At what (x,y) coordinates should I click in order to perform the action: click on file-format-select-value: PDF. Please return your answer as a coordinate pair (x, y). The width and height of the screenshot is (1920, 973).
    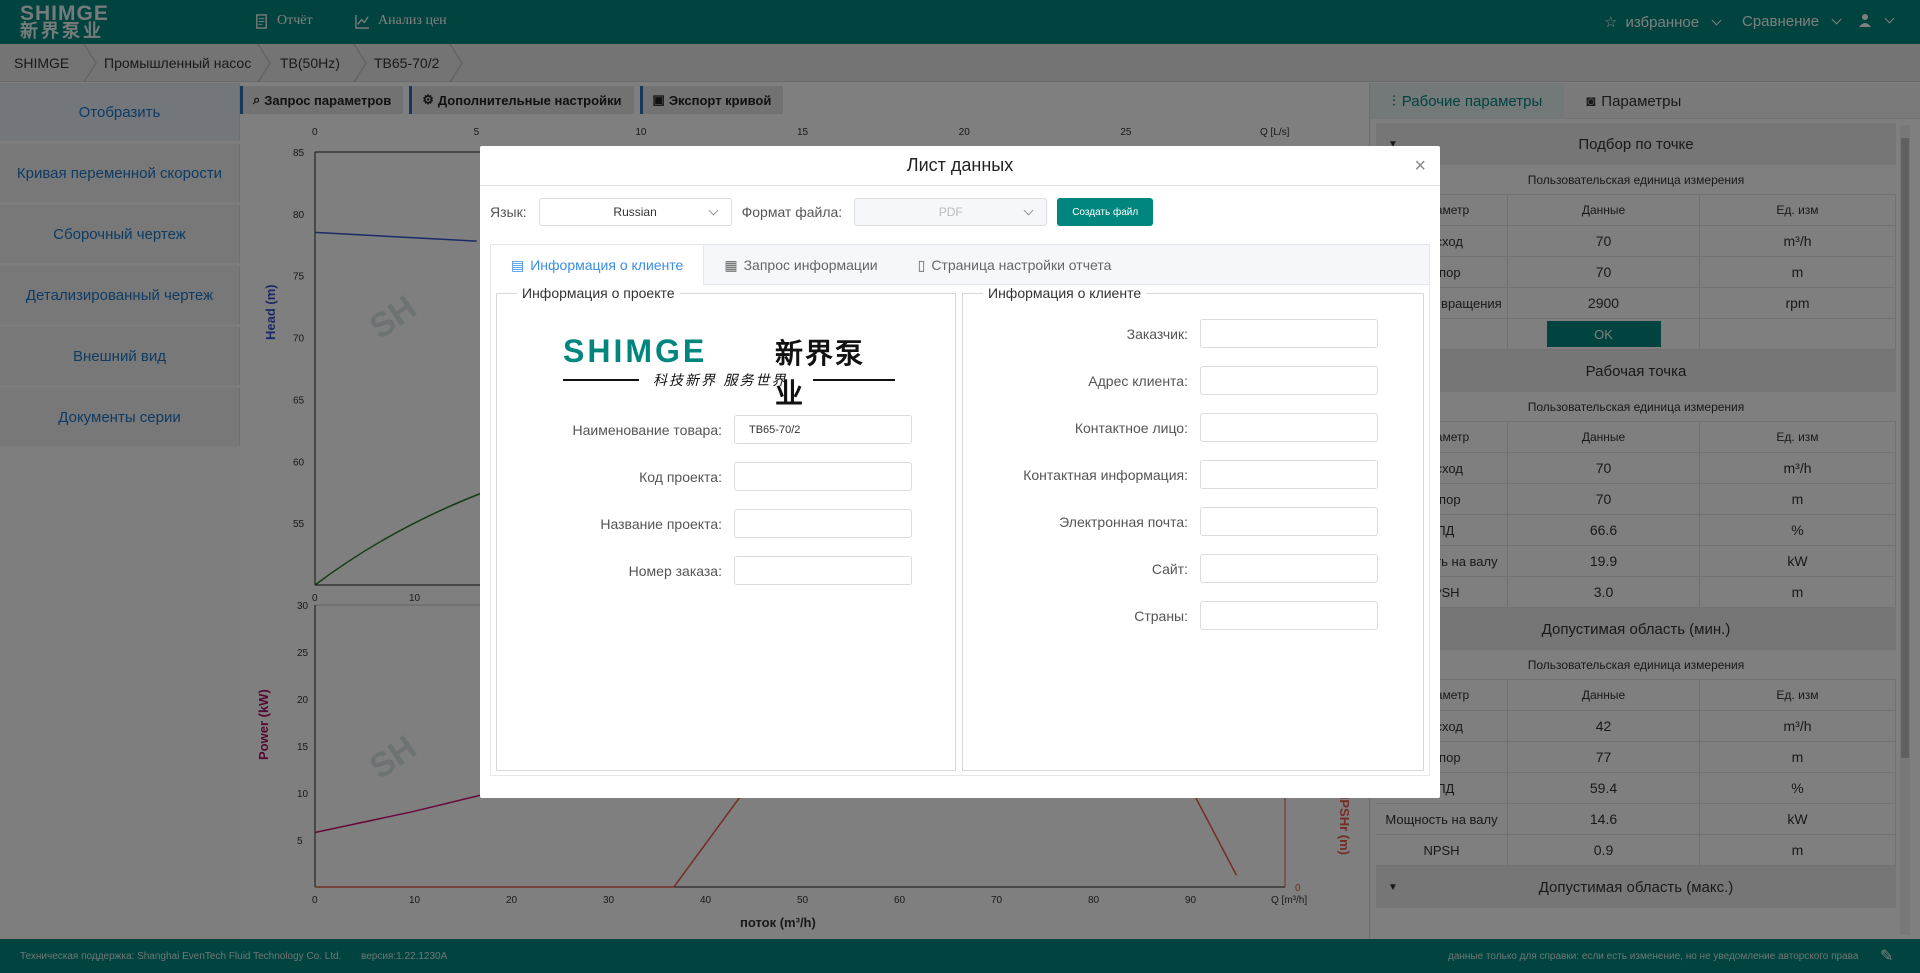
    Looking at the image, I should click on (950, 212).